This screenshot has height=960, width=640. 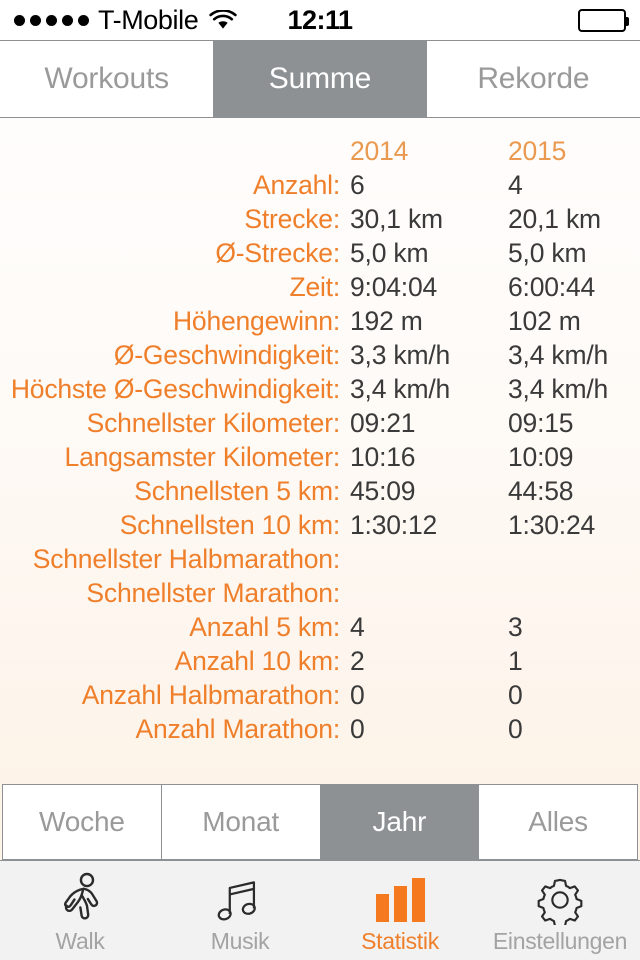 I want to click on tab-summe: Summe, so click(x=320, y=79).